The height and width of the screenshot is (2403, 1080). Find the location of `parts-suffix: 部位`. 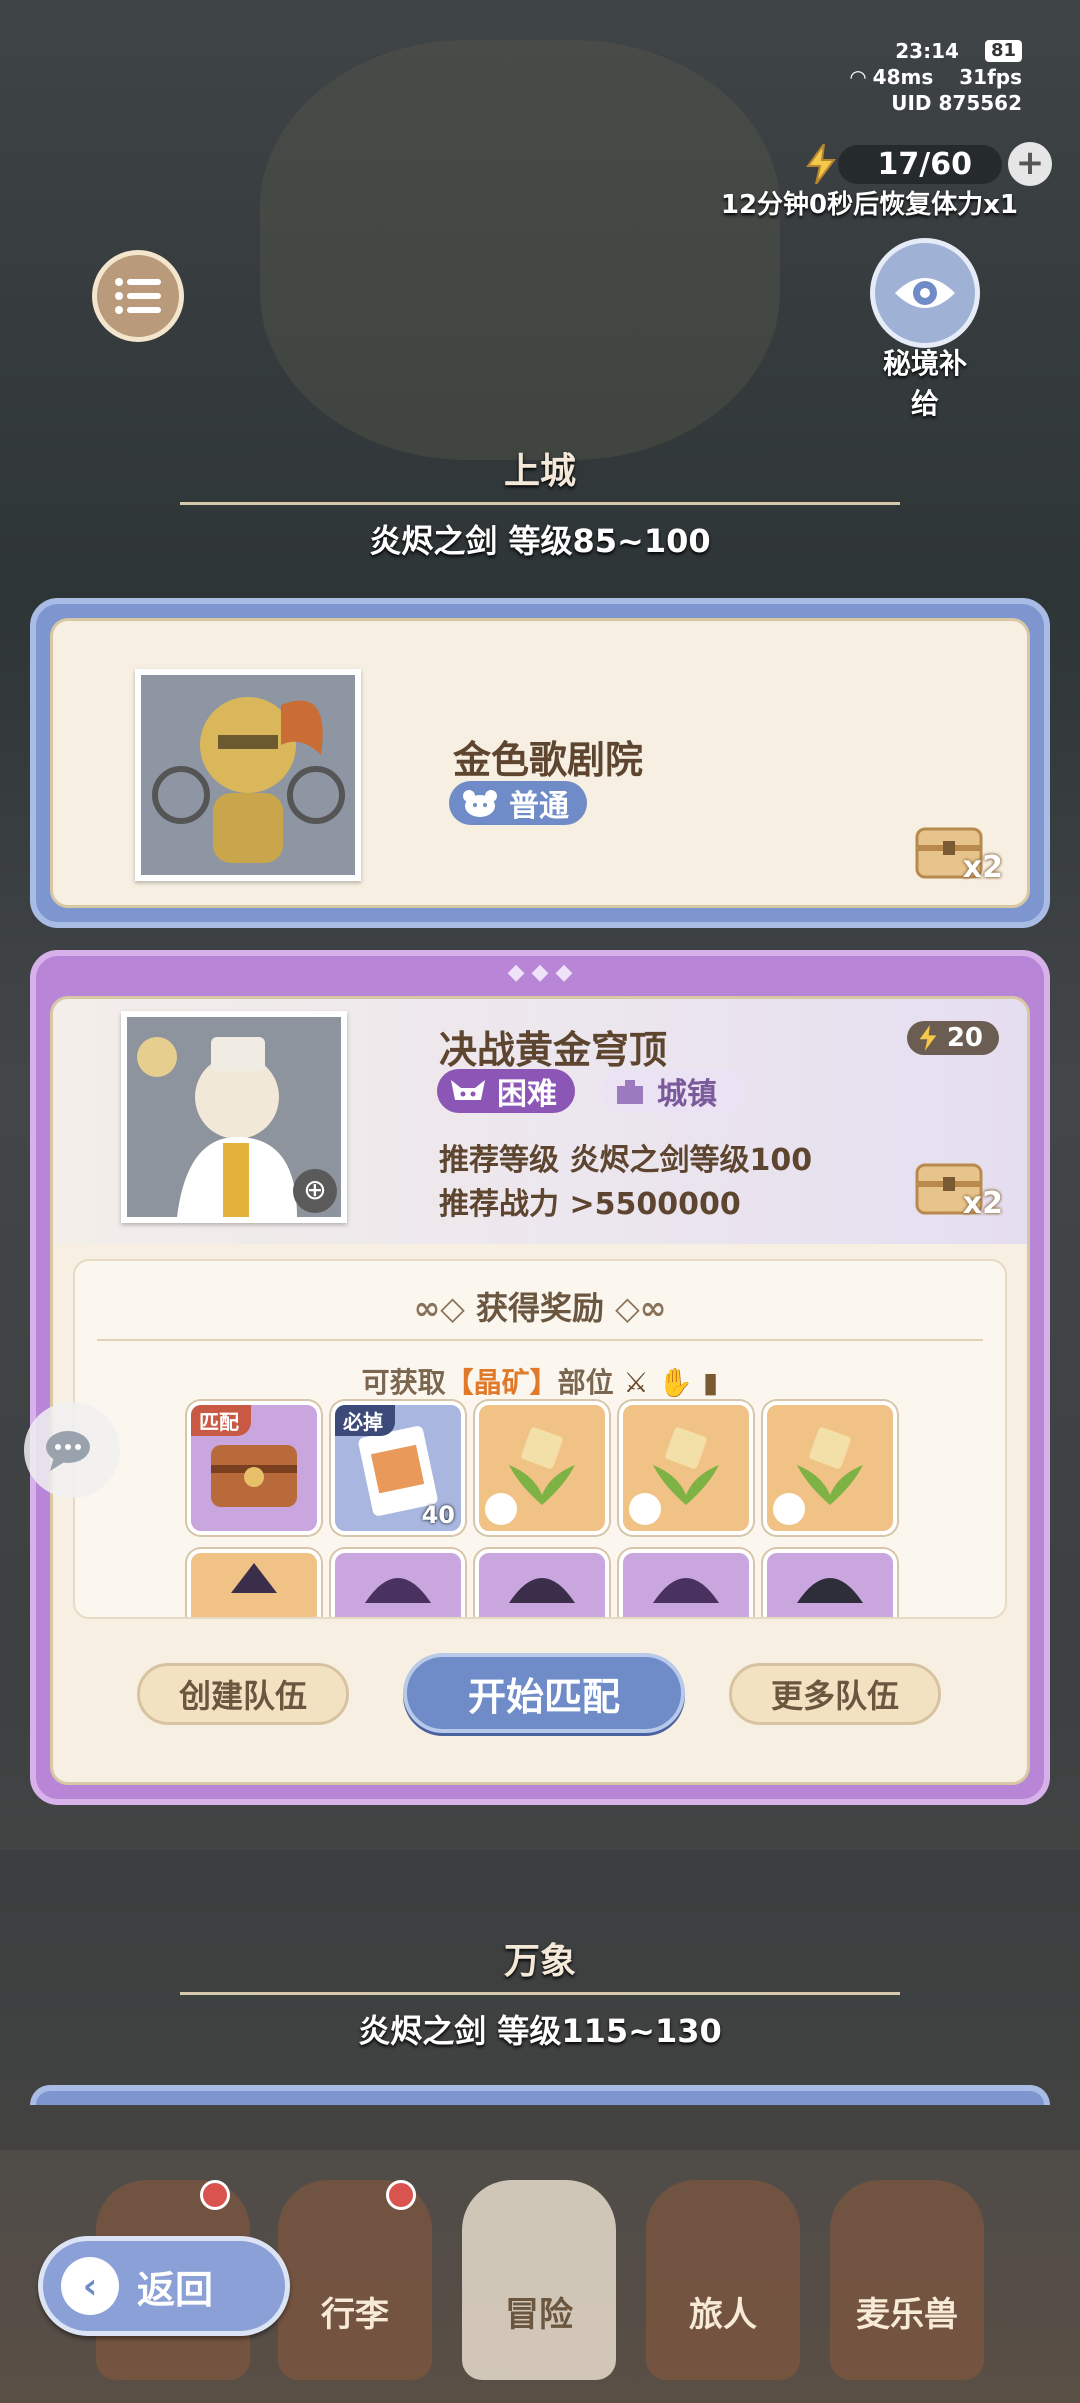

parts-suffix: 部位 is located at coordinates (585, 1382).